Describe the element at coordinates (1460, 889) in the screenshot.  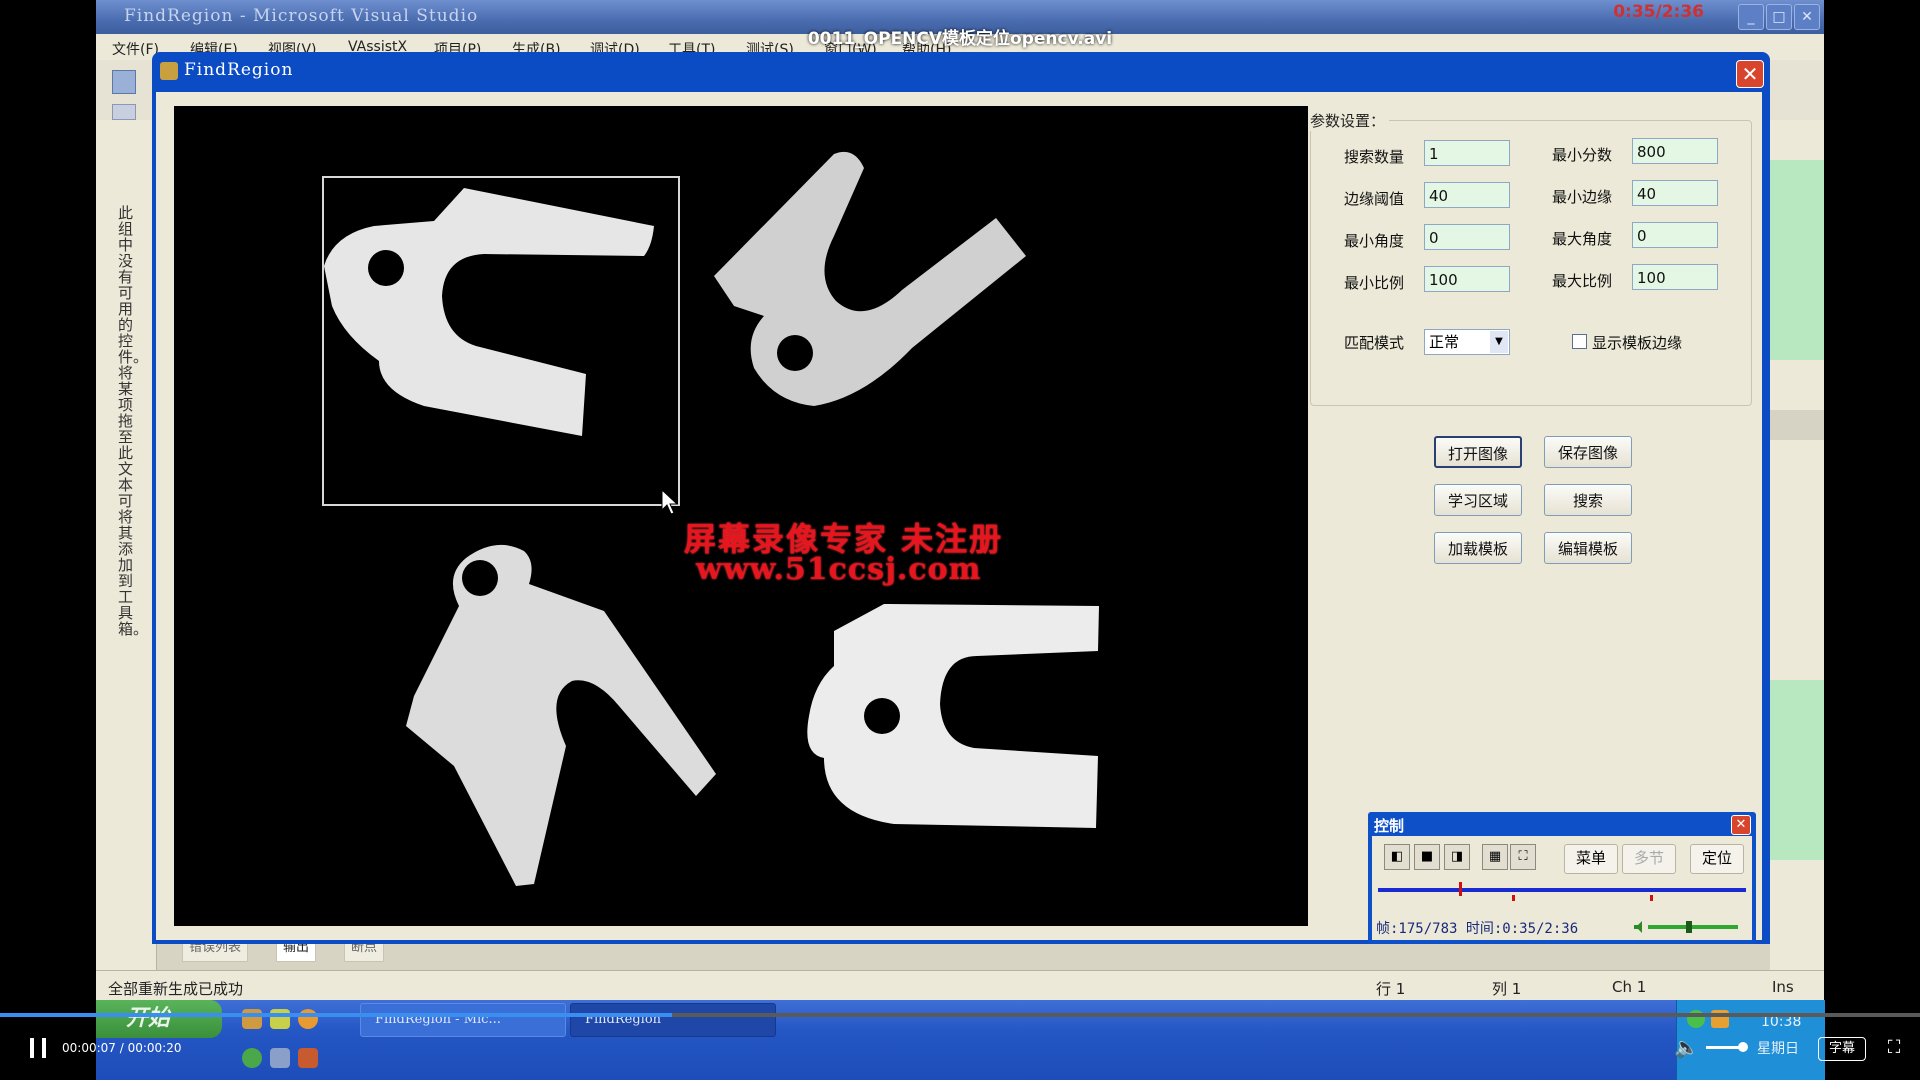
I see `recorder-seek-thumb` at that location.